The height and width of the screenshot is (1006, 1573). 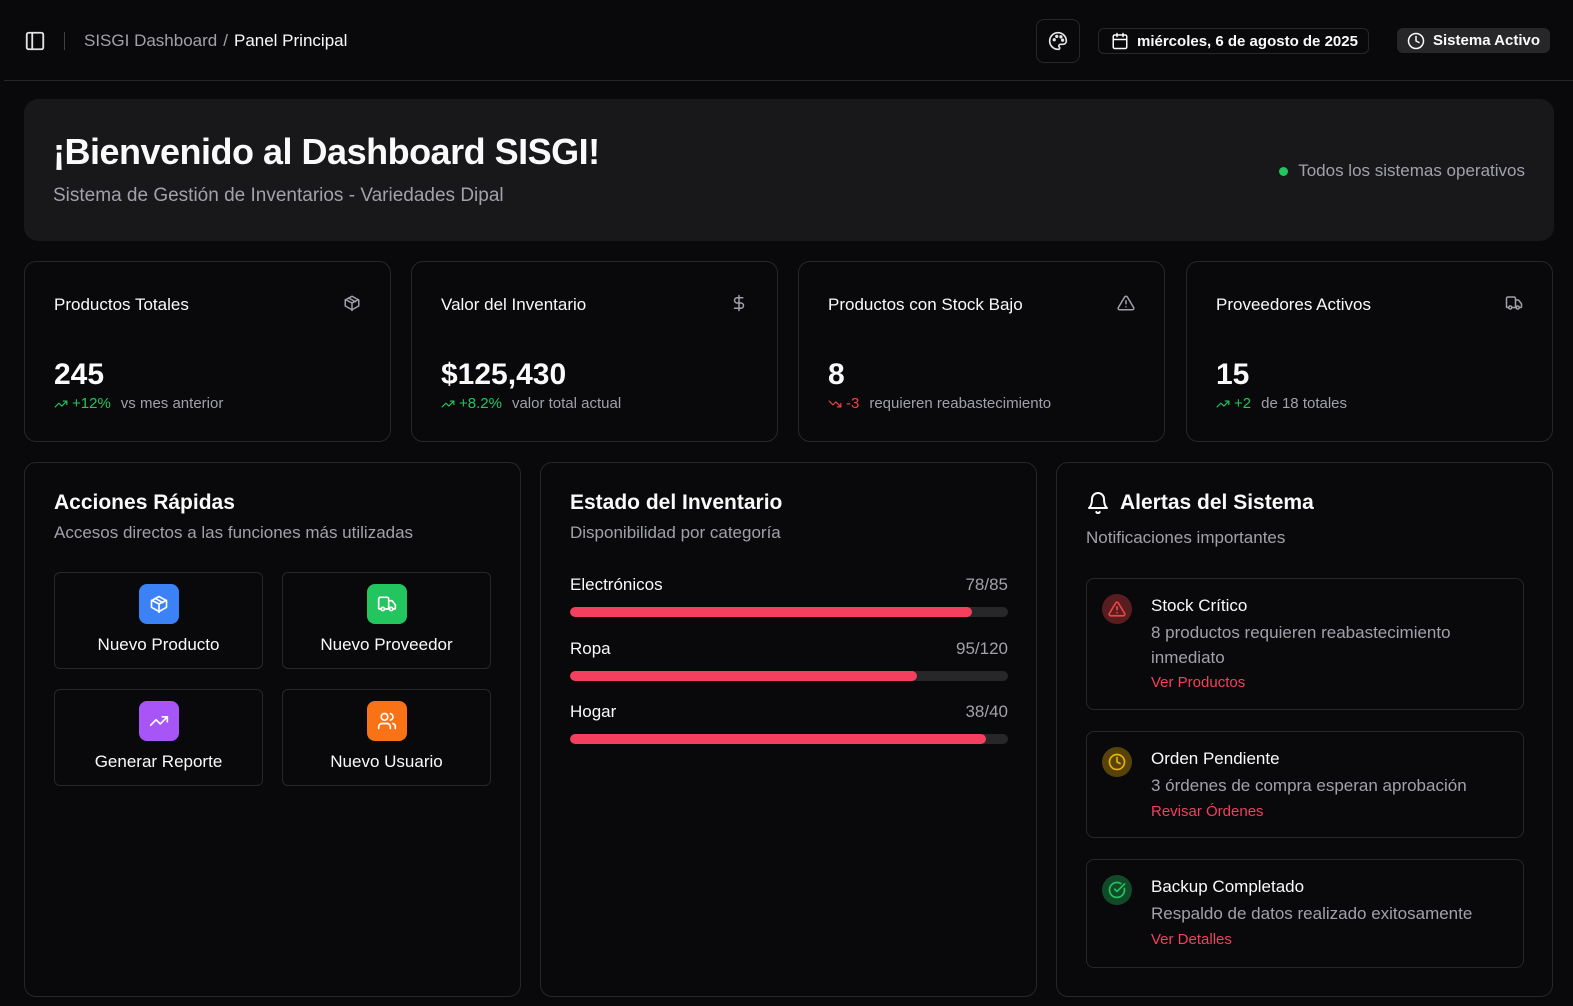 What do you see at coordinates (1486, 40) in the screenshot?
I see `status-text: Sistema Activo` at bounding box center [1486, 40].